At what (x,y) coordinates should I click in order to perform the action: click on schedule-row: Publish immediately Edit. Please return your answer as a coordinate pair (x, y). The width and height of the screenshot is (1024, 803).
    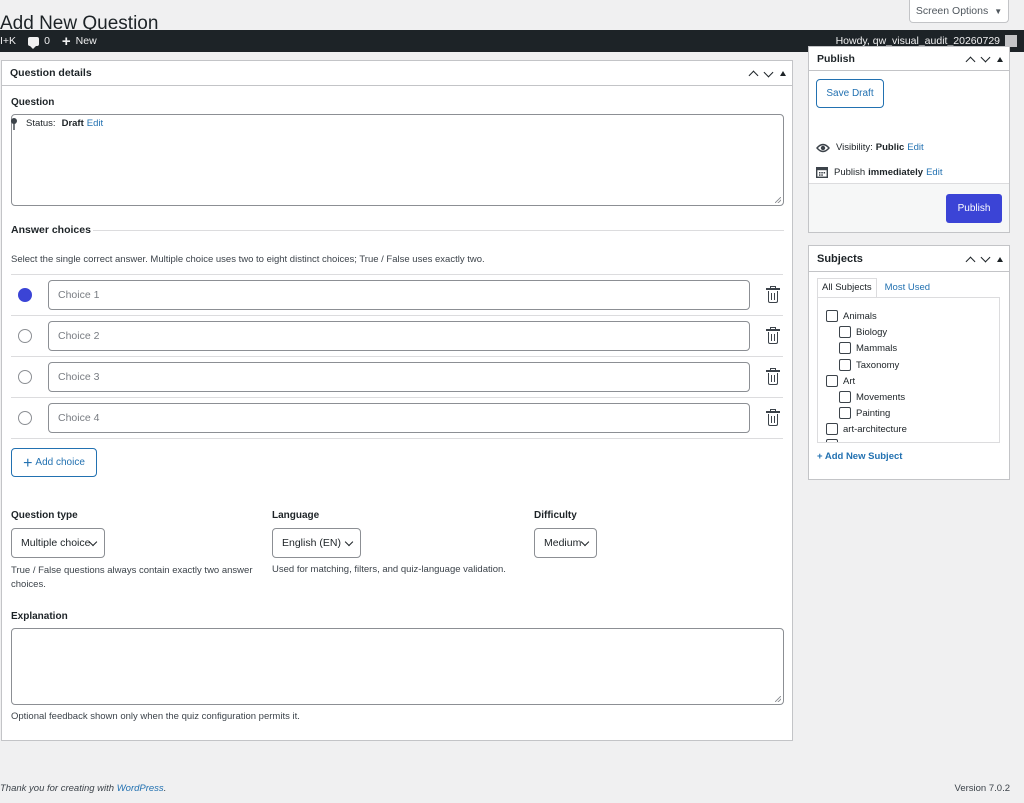
    Looking at the image, I should click on (879, 172).